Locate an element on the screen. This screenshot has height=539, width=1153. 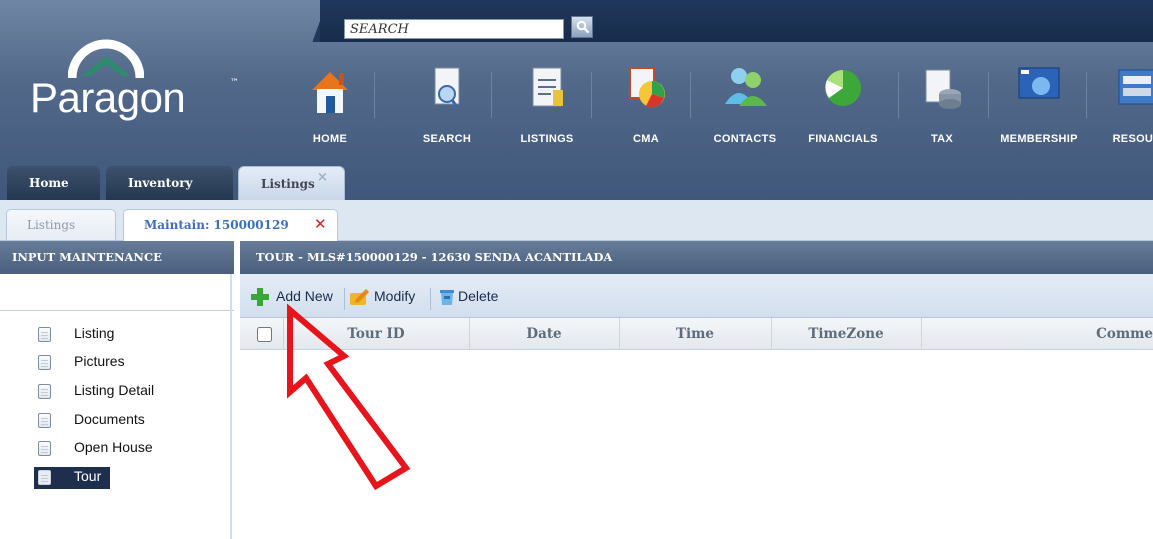
delete-button: Delete is located at coordinates (478, 298).